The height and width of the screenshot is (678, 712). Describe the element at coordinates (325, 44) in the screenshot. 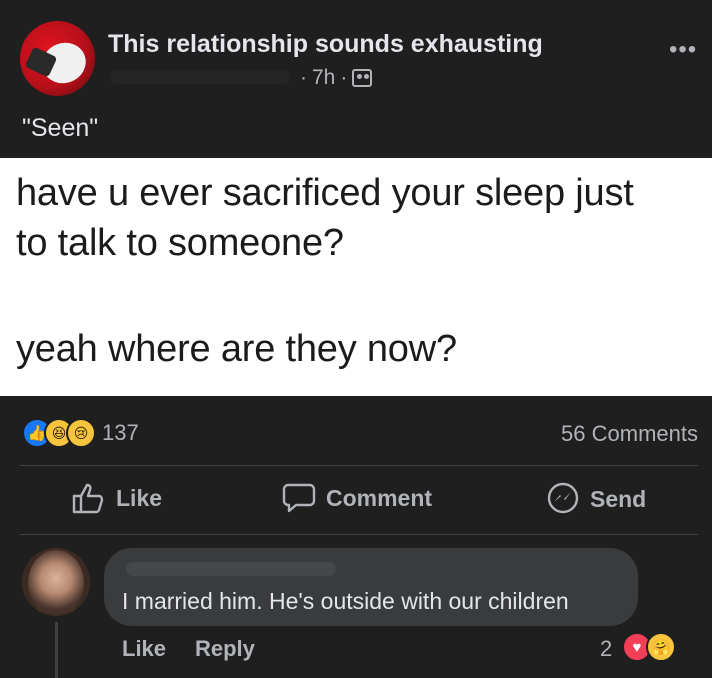

I see `page-name: This relationship sounds exhausting` at that location.